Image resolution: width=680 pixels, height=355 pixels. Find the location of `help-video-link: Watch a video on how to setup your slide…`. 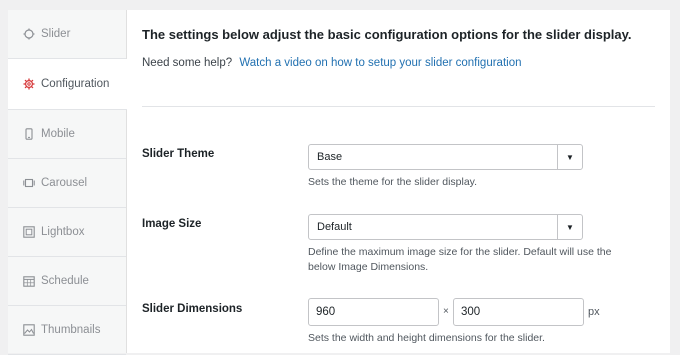

help-video-link: Watch a video on how to setup your slide… is located at coordinates (380, 63).